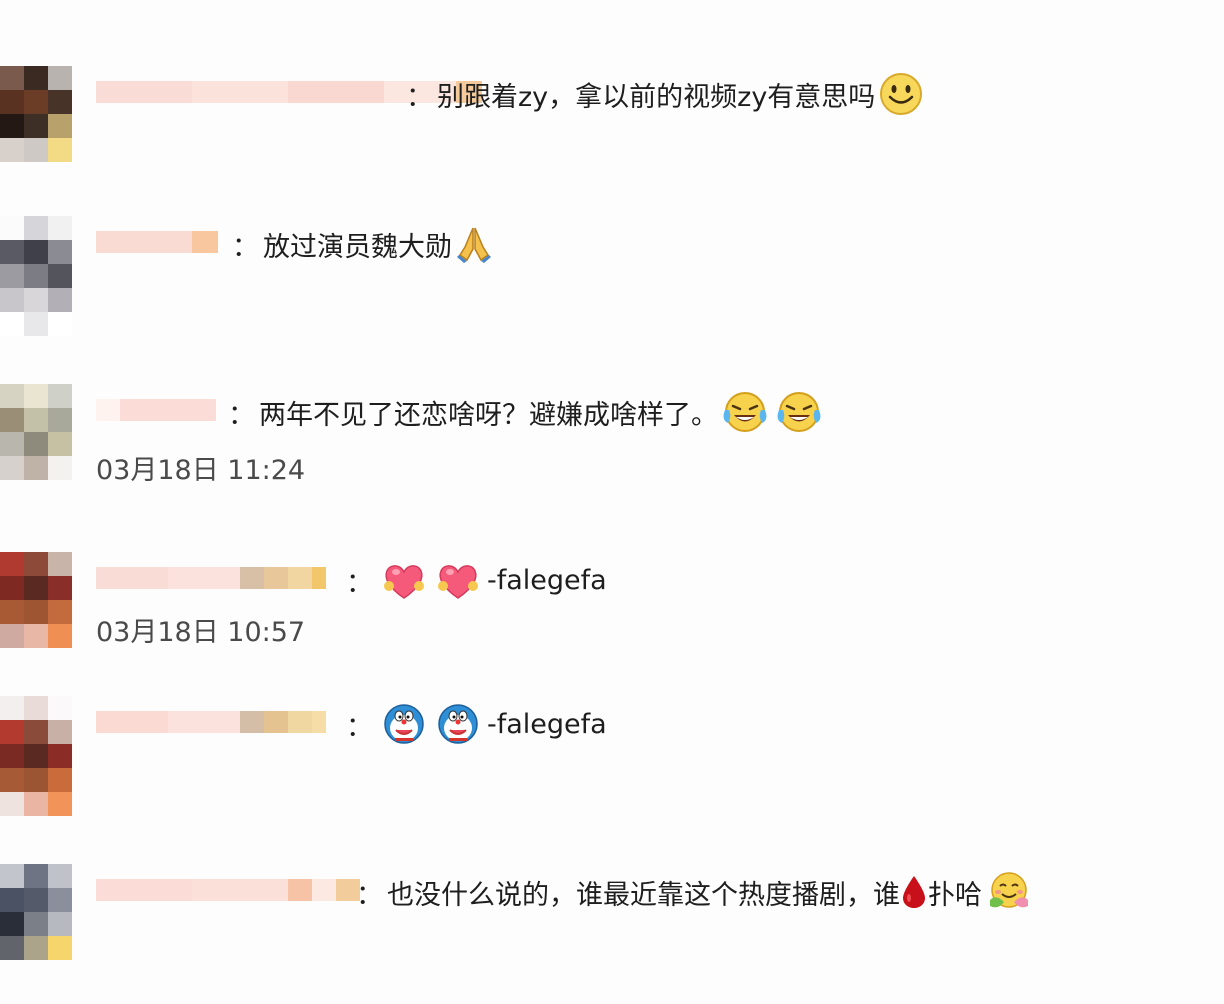  Describe the element at coordinates (955, 895) in the screenshot. I see `comment-text: 扑哈` at that location.